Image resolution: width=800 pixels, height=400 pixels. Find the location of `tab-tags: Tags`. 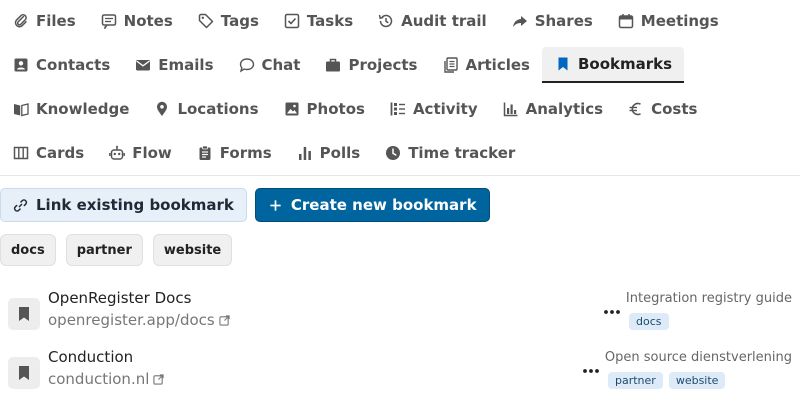

tab-tags: Tags is located at coordinates (228, 21).